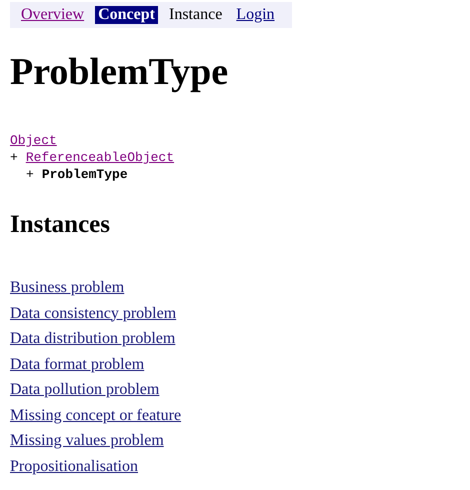  Describe the element at coordinates (33, 140) in the screenshot. I see `class-link: Object` at that location.